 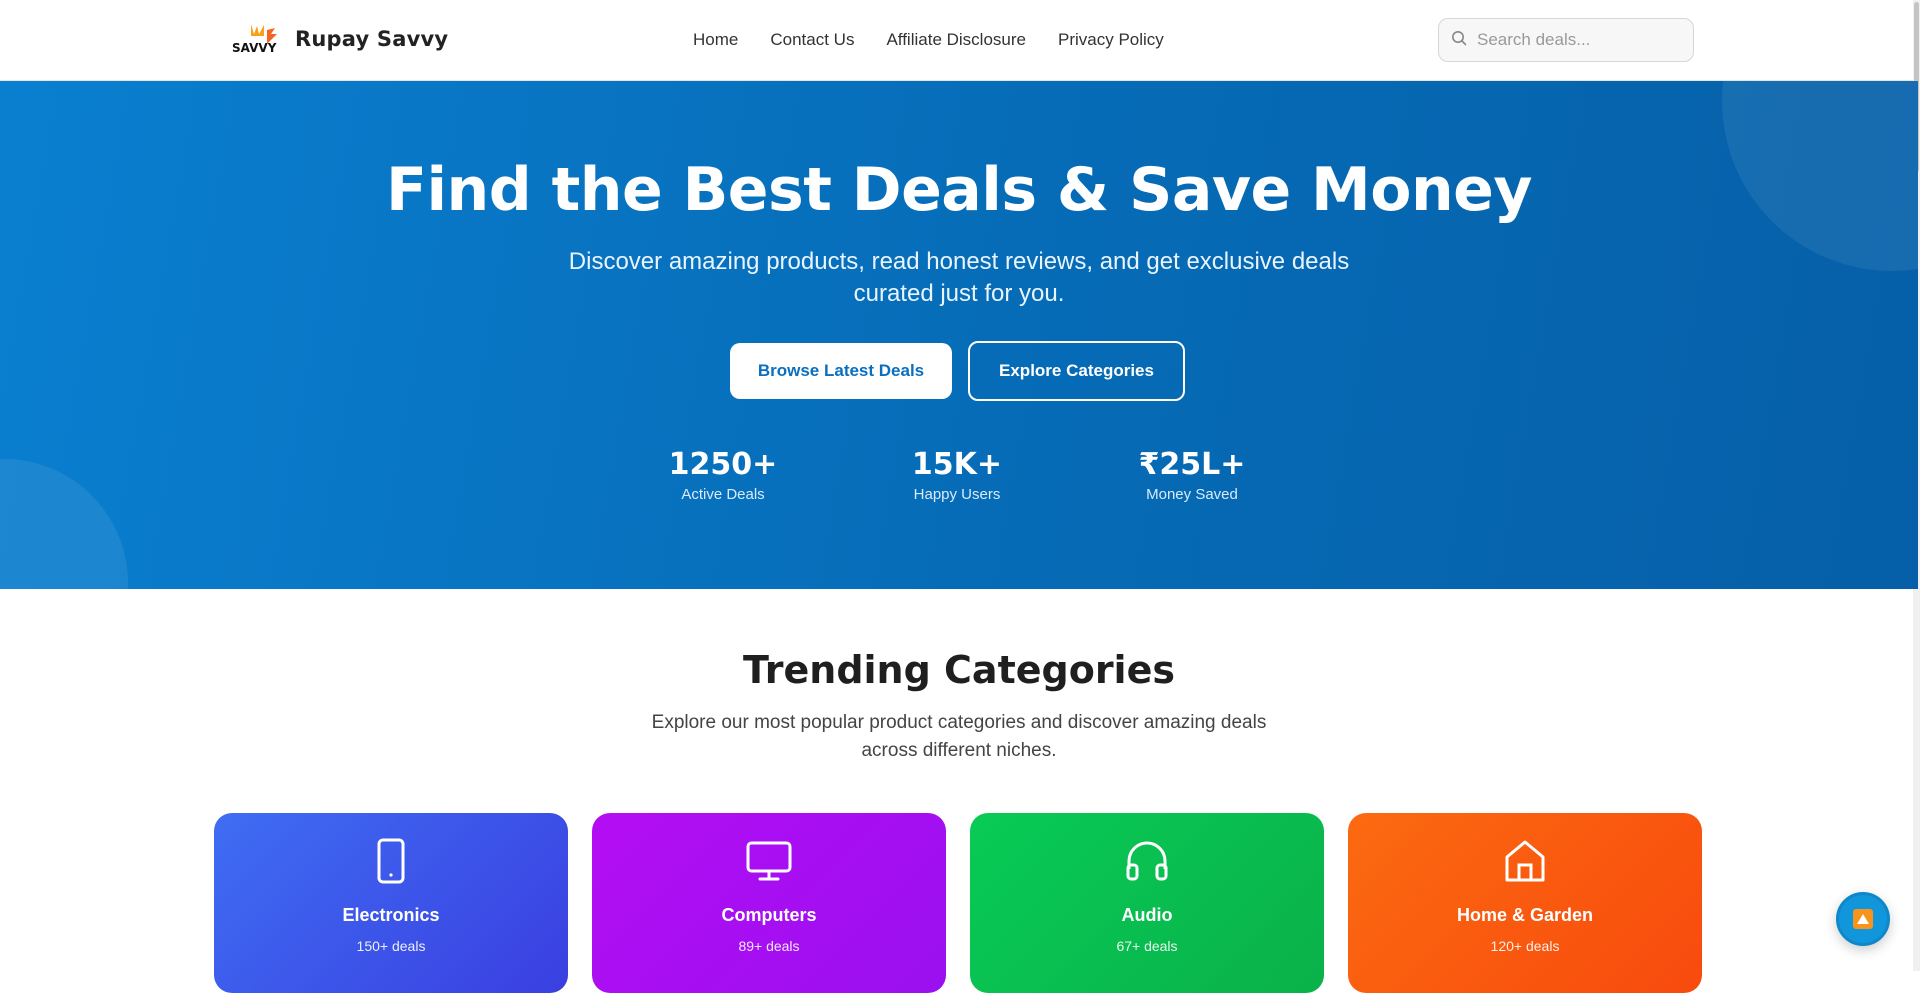 What do you see at coordinates (64, 524) in the screenshot?
I see `decorative-circle` at bounding box center [64, 524].